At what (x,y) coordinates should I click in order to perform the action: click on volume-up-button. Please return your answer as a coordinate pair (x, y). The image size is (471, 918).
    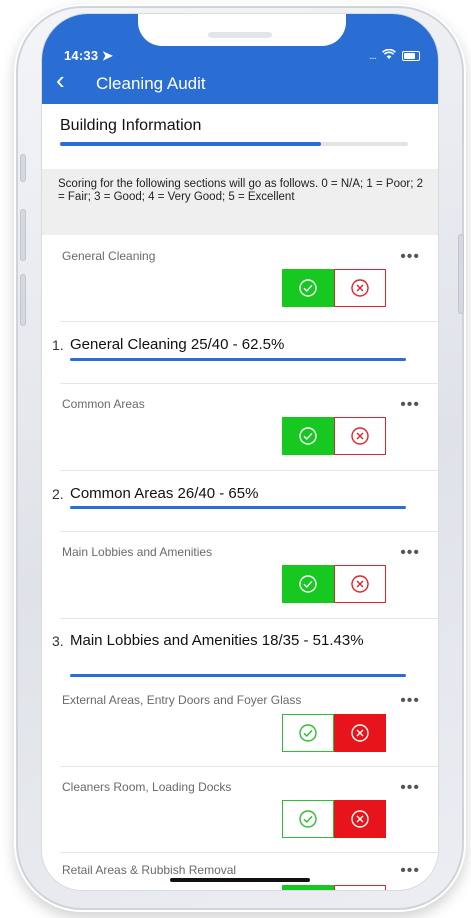
    Looking at the image, I should click on (23, 235).